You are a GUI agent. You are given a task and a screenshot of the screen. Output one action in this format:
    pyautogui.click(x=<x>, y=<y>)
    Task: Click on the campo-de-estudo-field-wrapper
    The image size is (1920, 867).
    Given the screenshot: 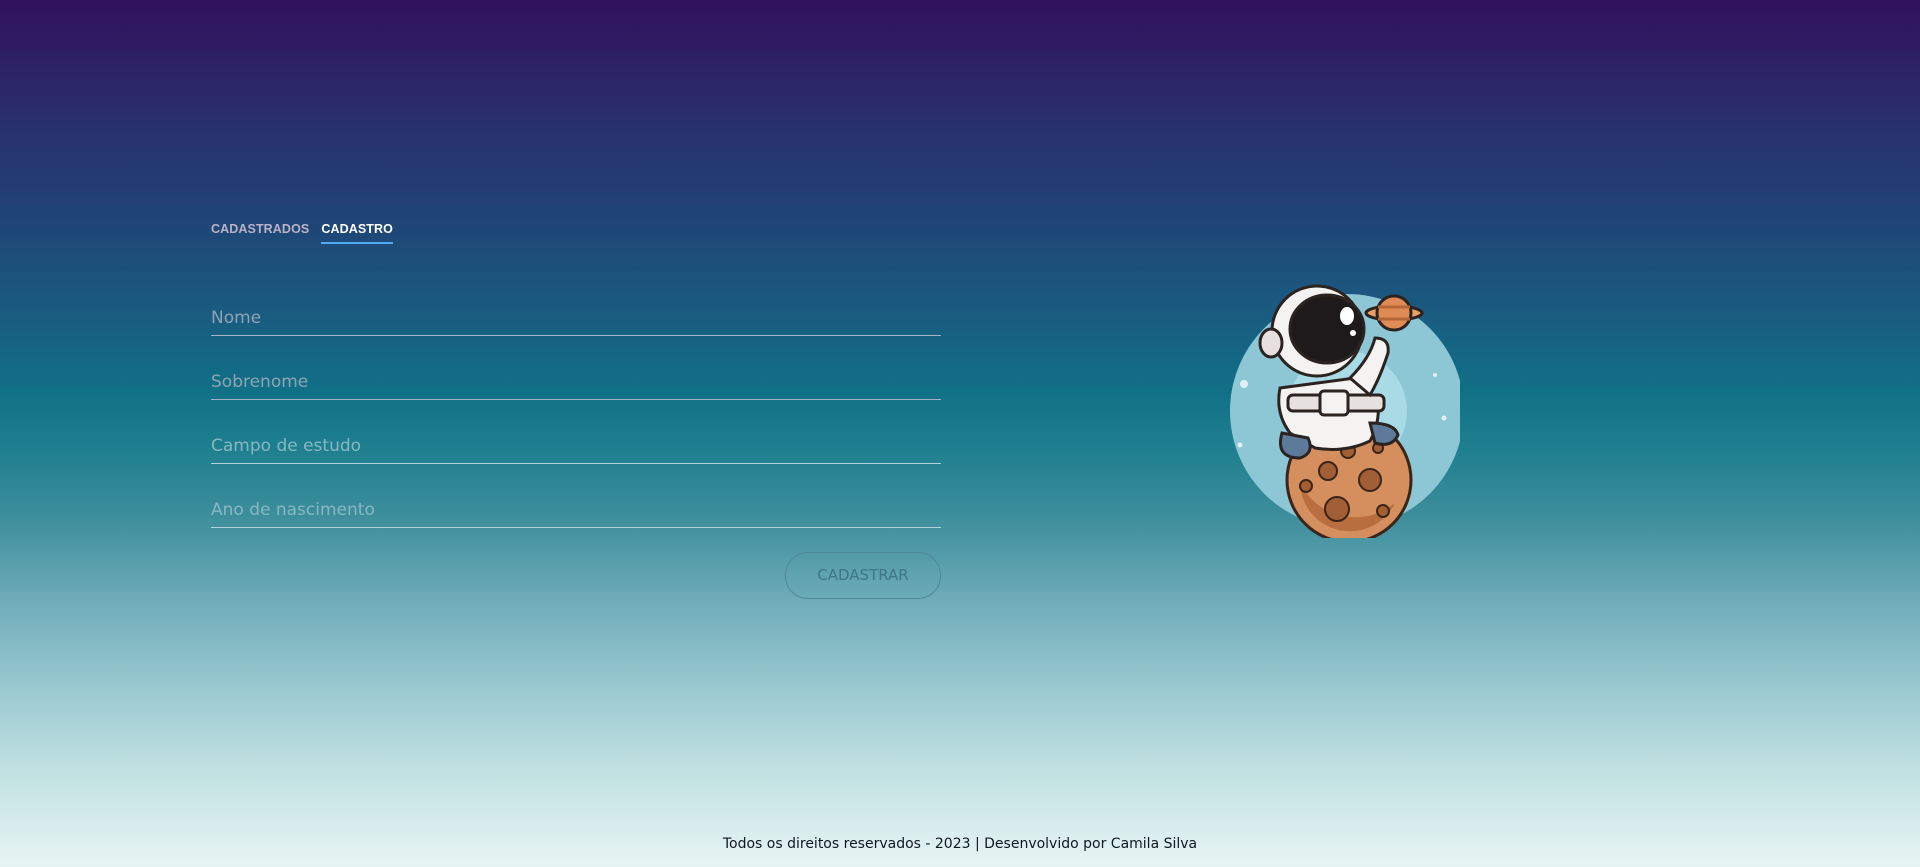 What is the action you would take?
    pyautogui.click(x=576, y=432)
    